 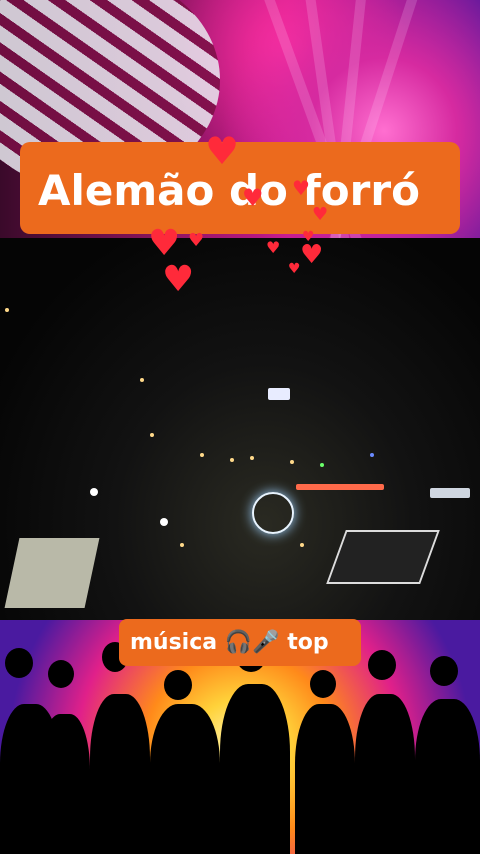 I want to click on ferris-wheel, so click(x=273, y=513).